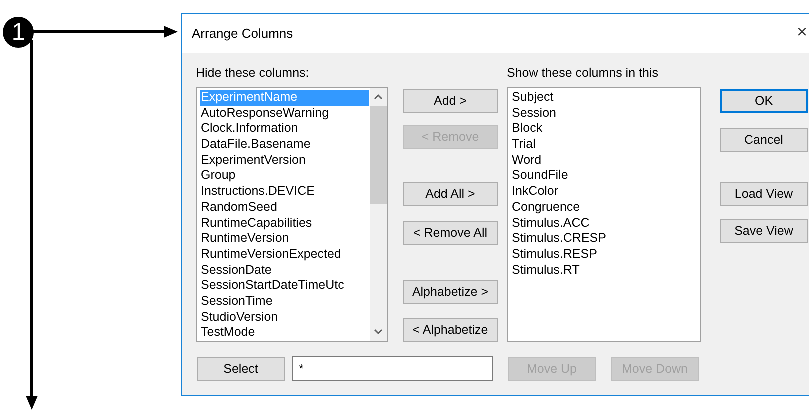 Image resolution: width=809 pixels, height=414 pixels. I want to click on list-item: Congruence, so click(605, 208).